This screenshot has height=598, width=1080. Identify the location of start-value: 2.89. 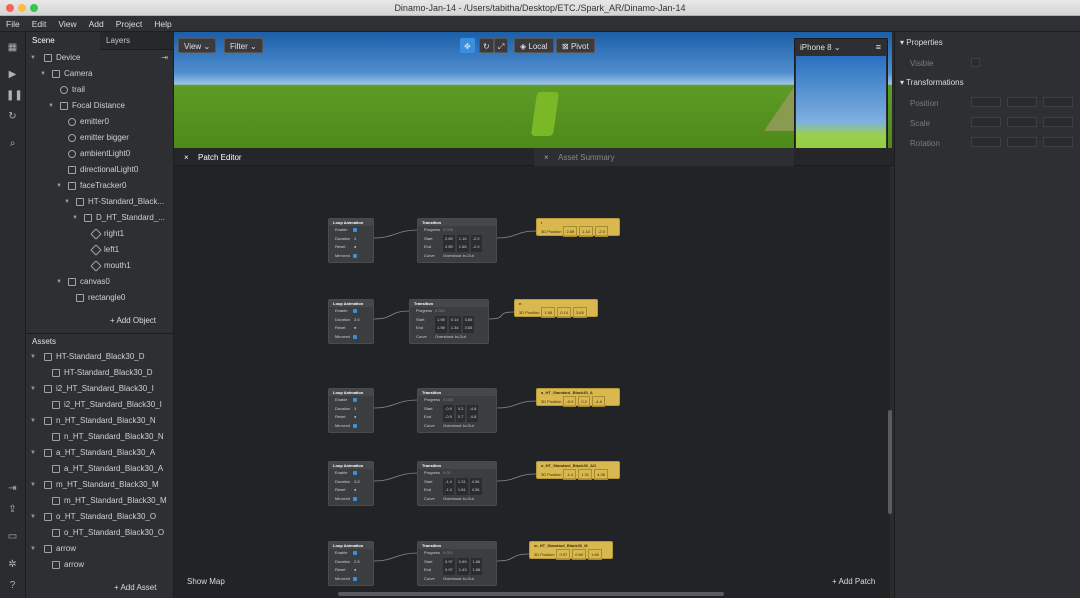
(449, 238).